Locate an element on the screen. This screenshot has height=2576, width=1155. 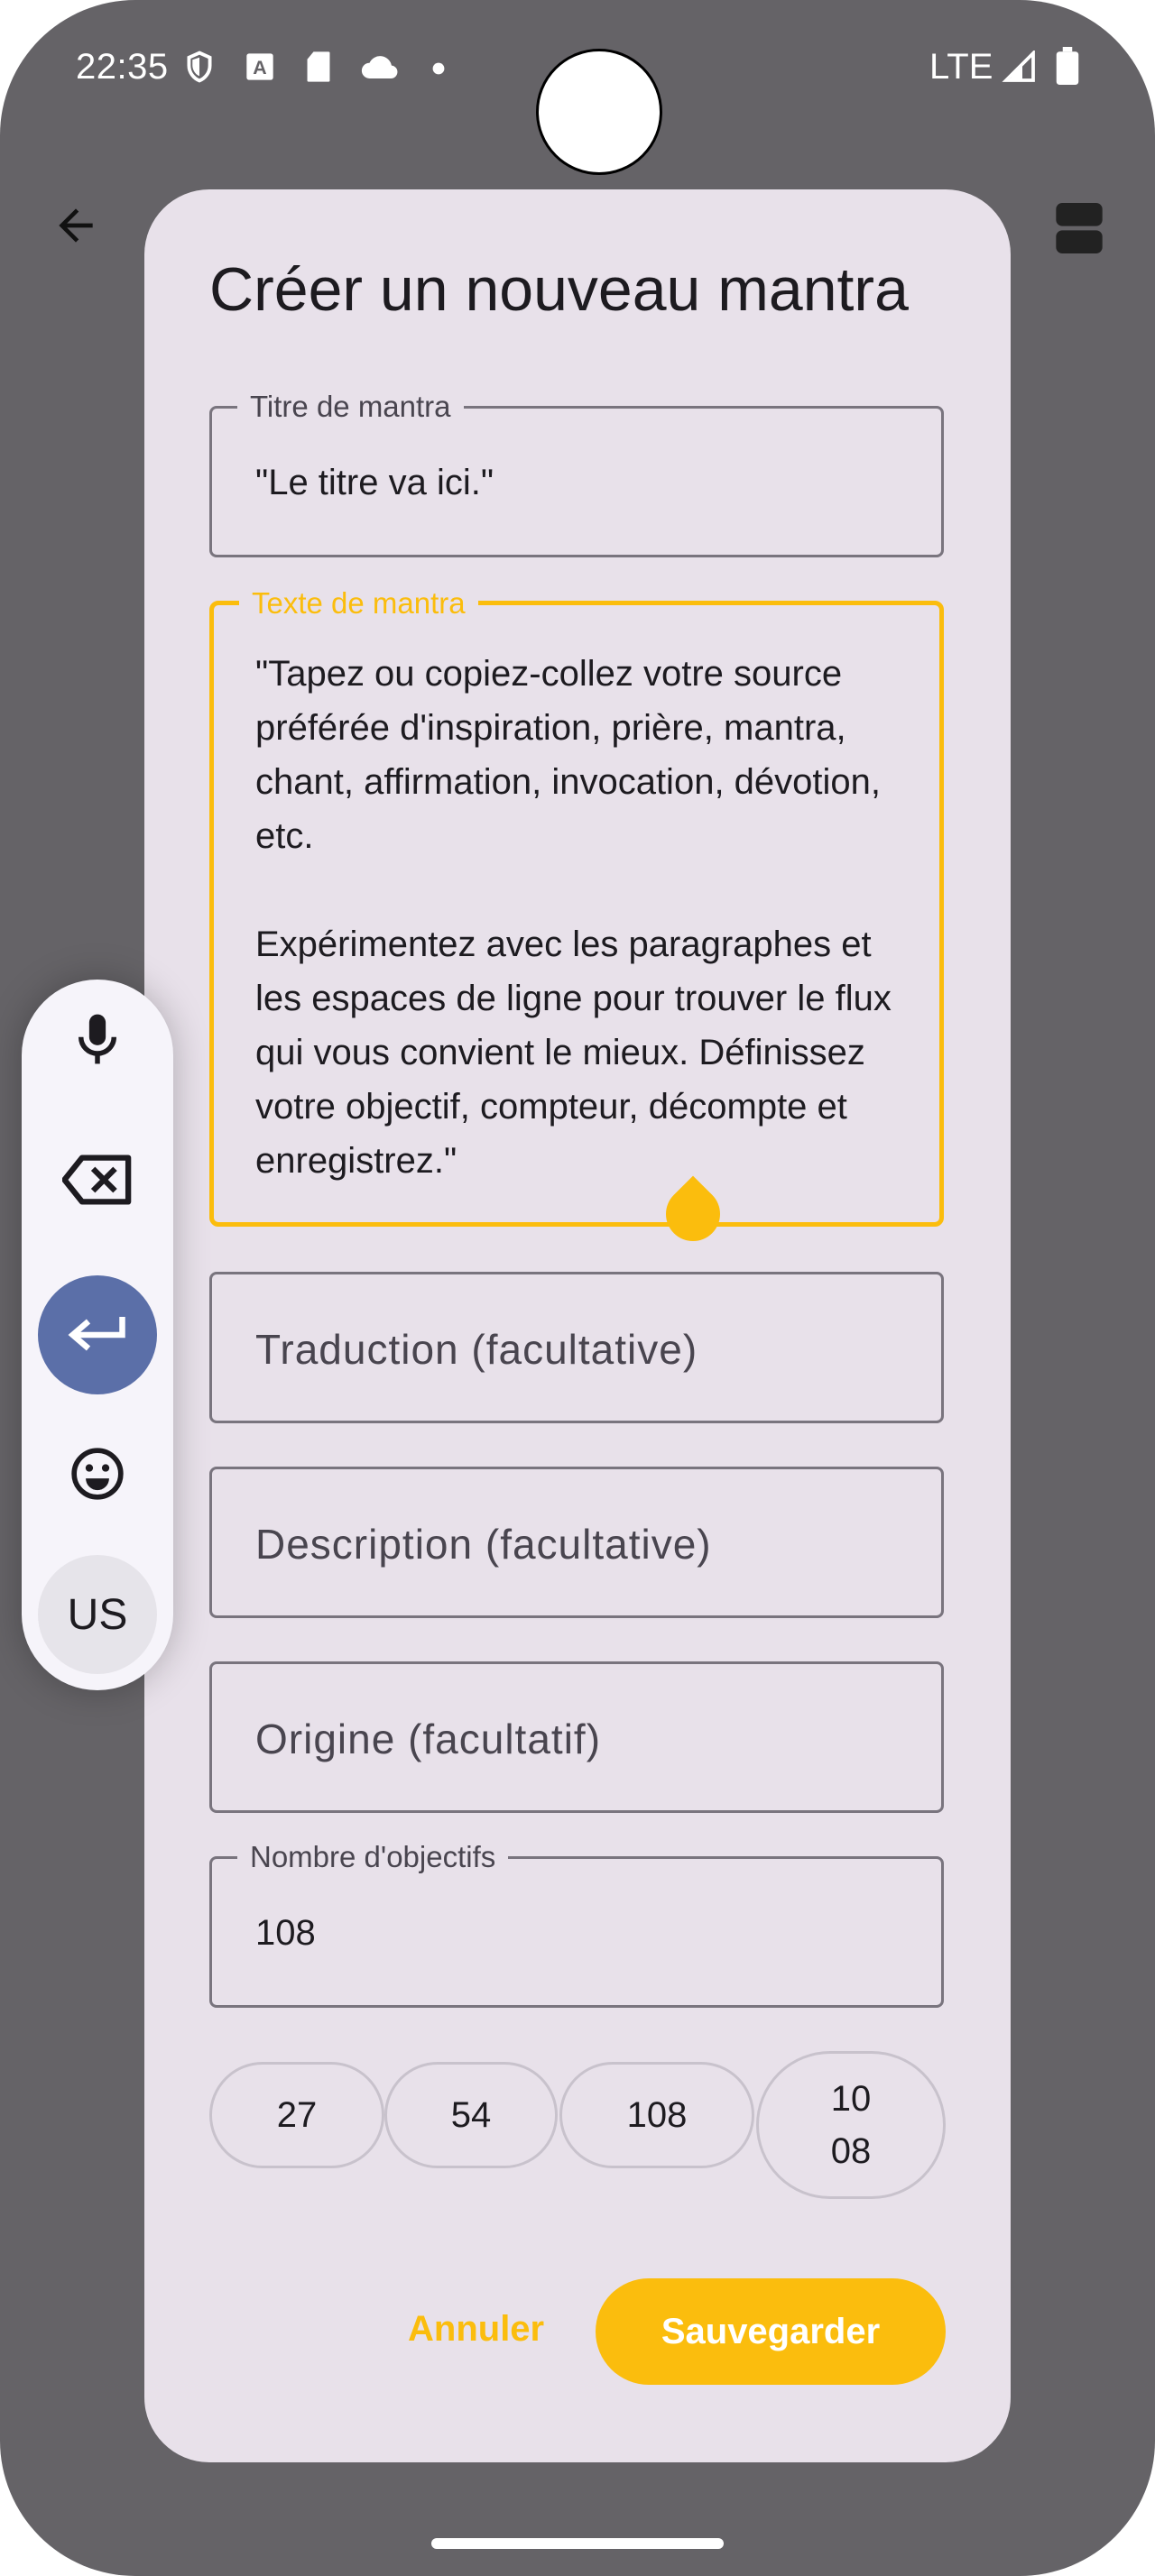
goal-chip-108: 108 is located at coordinates (656, 2115).